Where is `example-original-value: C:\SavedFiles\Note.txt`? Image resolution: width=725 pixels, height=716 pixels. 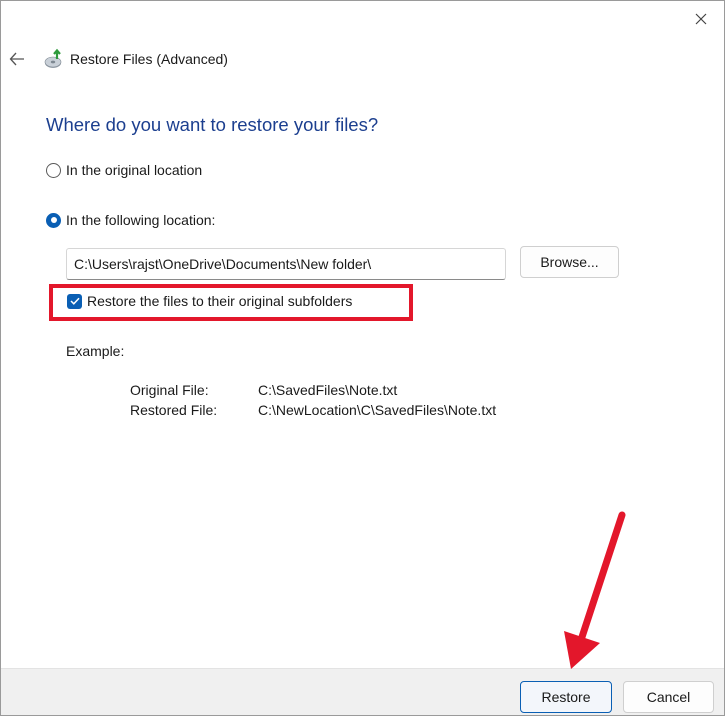
example-original-value: C:\SavedFiles\Note.txt is located at coordinates (328, 390).